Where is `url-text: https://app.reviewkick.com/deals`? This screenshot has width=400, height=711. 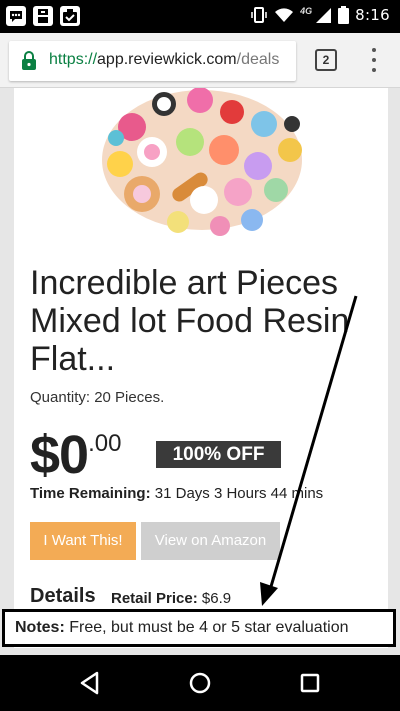 url-text: https://app.reviewkick.com/deals is located at coordinates (164, 60).